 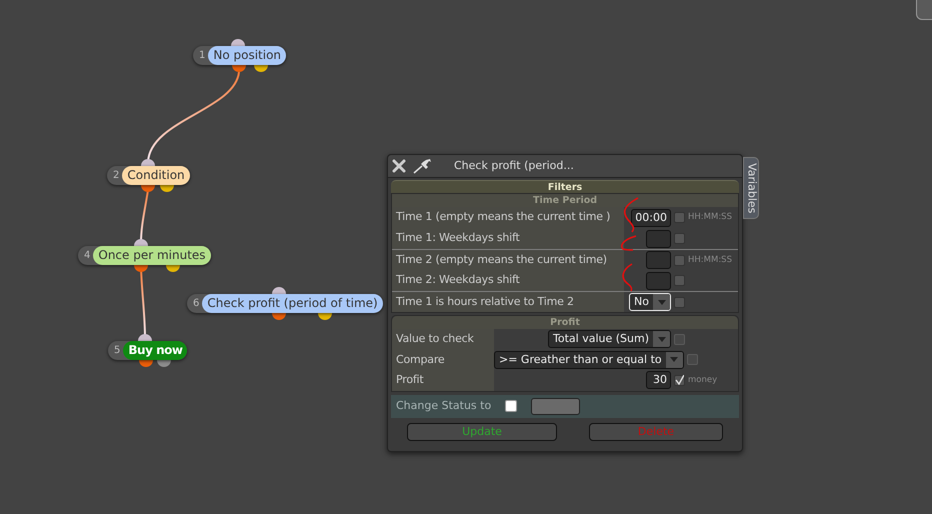 What do you see at coordinates (458, 280) in the screenshot?
I see `field-label: Time 2: Weekdays shift` at bounding box center [458, 280].